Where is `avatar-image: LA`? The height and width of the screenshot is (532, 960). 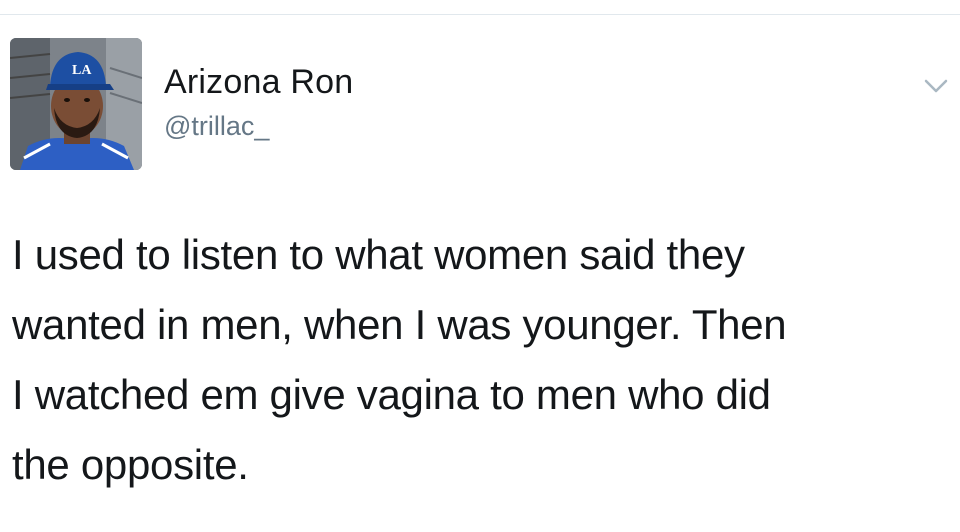
avatar-image: LA is located at coordinates (76, 104).